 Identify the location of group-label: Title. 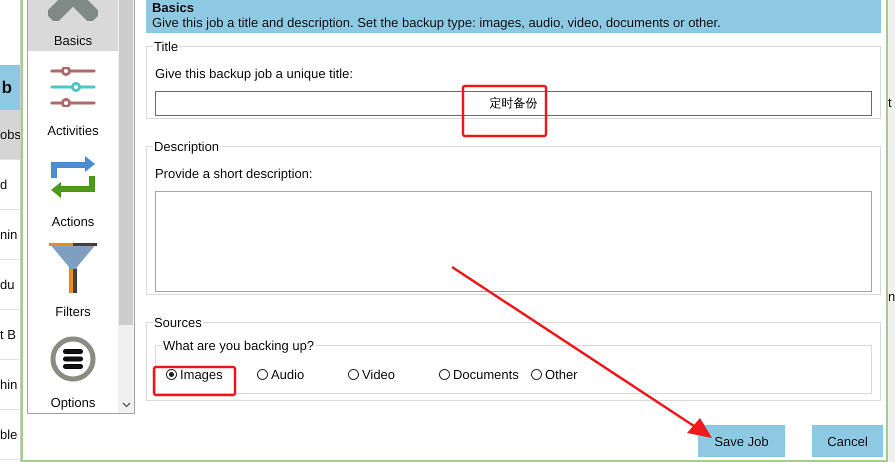
(166, 46).